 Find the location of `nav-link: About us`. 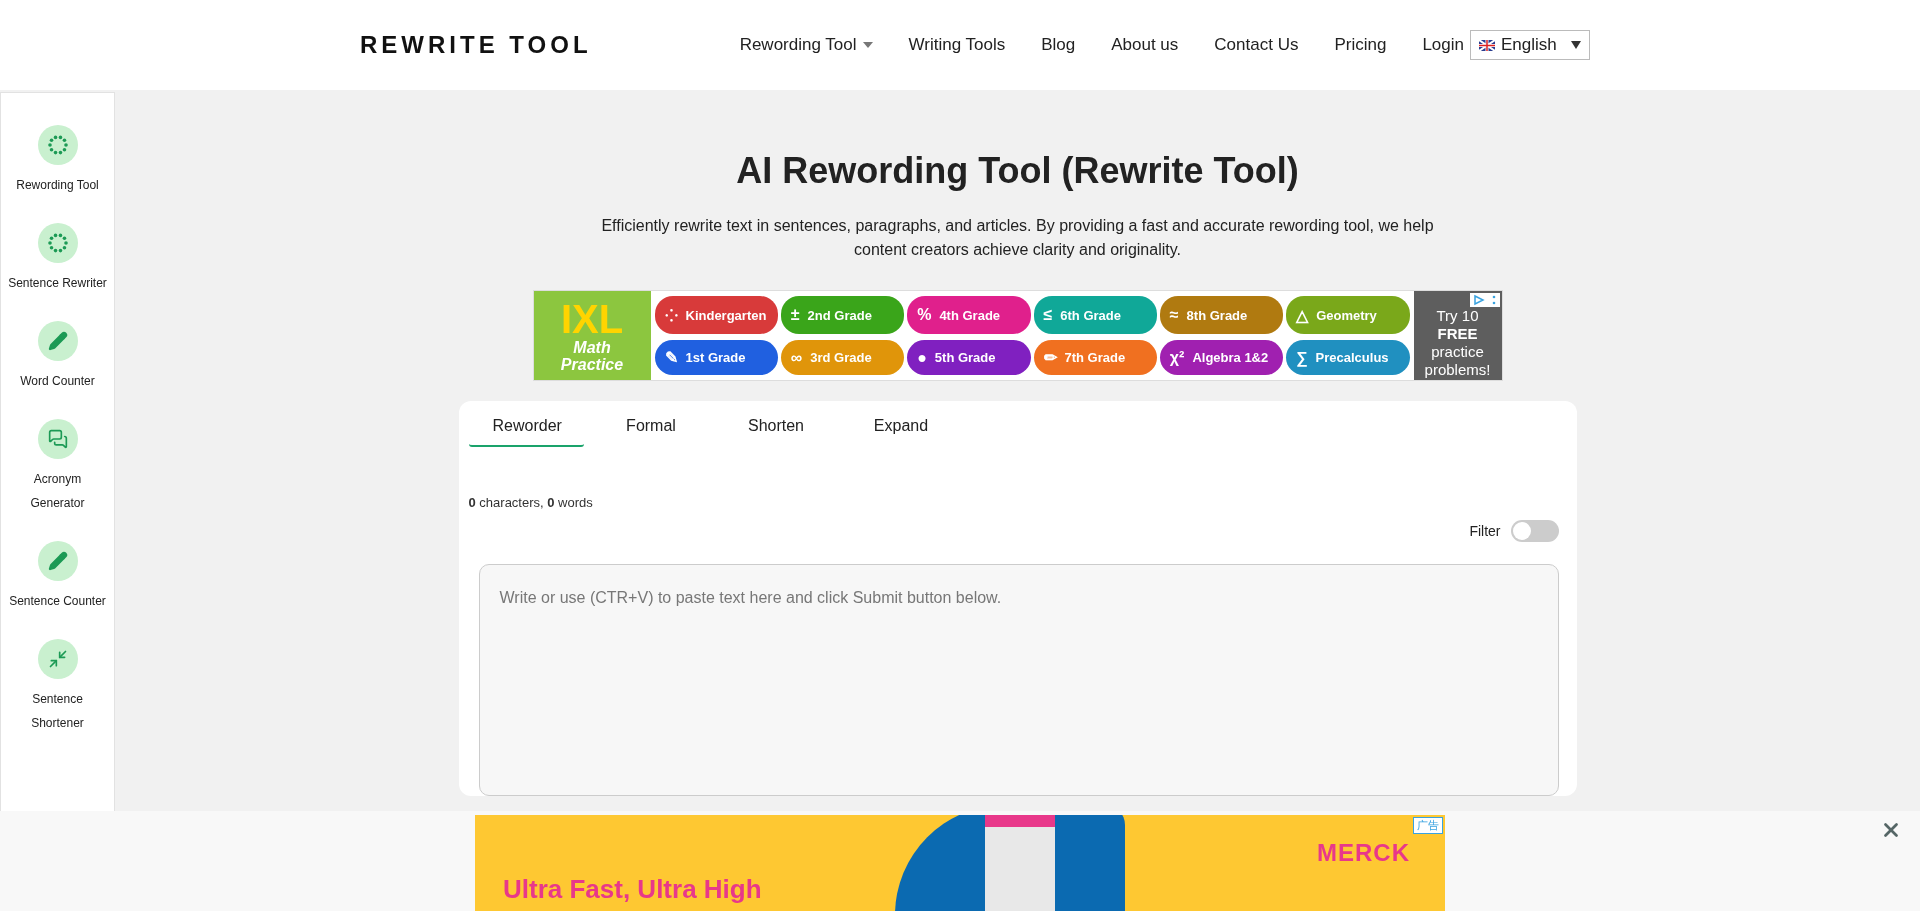

nav-link: About us is located at coordinates (1145, 45).